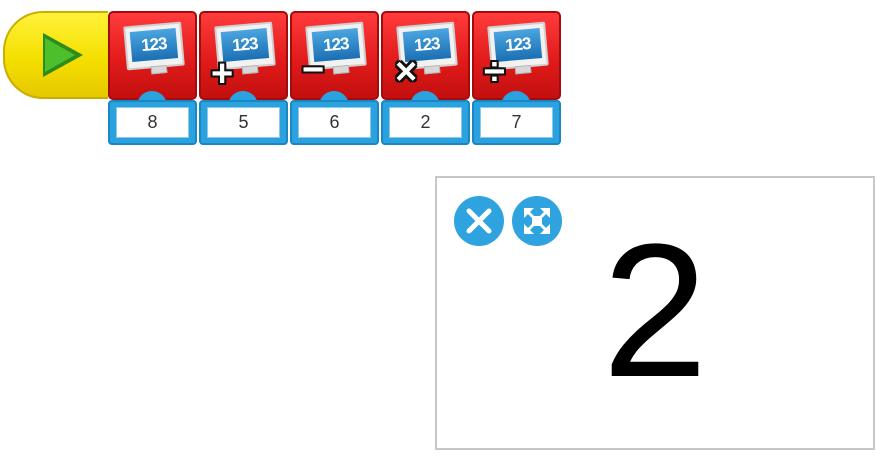  Describe the element at coordinates (222, 74) in the screenshot. I see `plus-icon: +` at that location.